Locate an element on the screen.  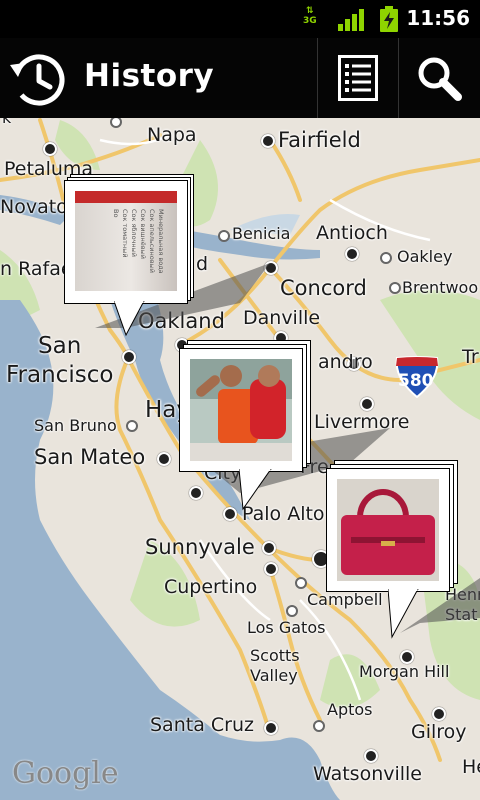
history-clock-icon is located at coordinates (38, 79).